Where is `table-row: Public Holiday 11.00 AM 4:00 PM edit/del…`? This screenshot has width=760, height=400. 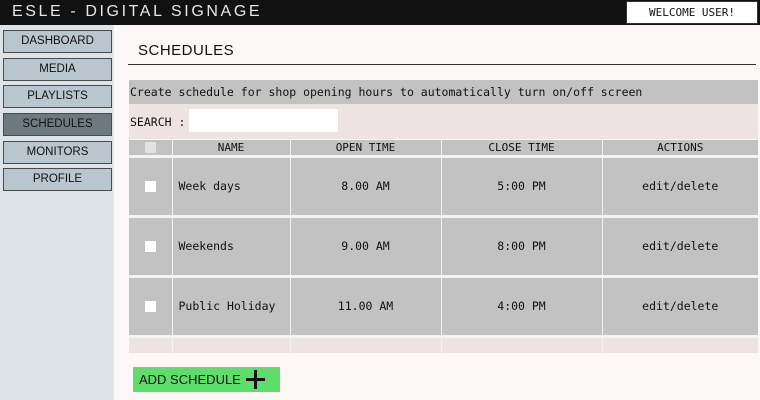
table-row: Public Holiday 11.00 AM 4:00 PM edit/del… is located at coordinates (443, 305).